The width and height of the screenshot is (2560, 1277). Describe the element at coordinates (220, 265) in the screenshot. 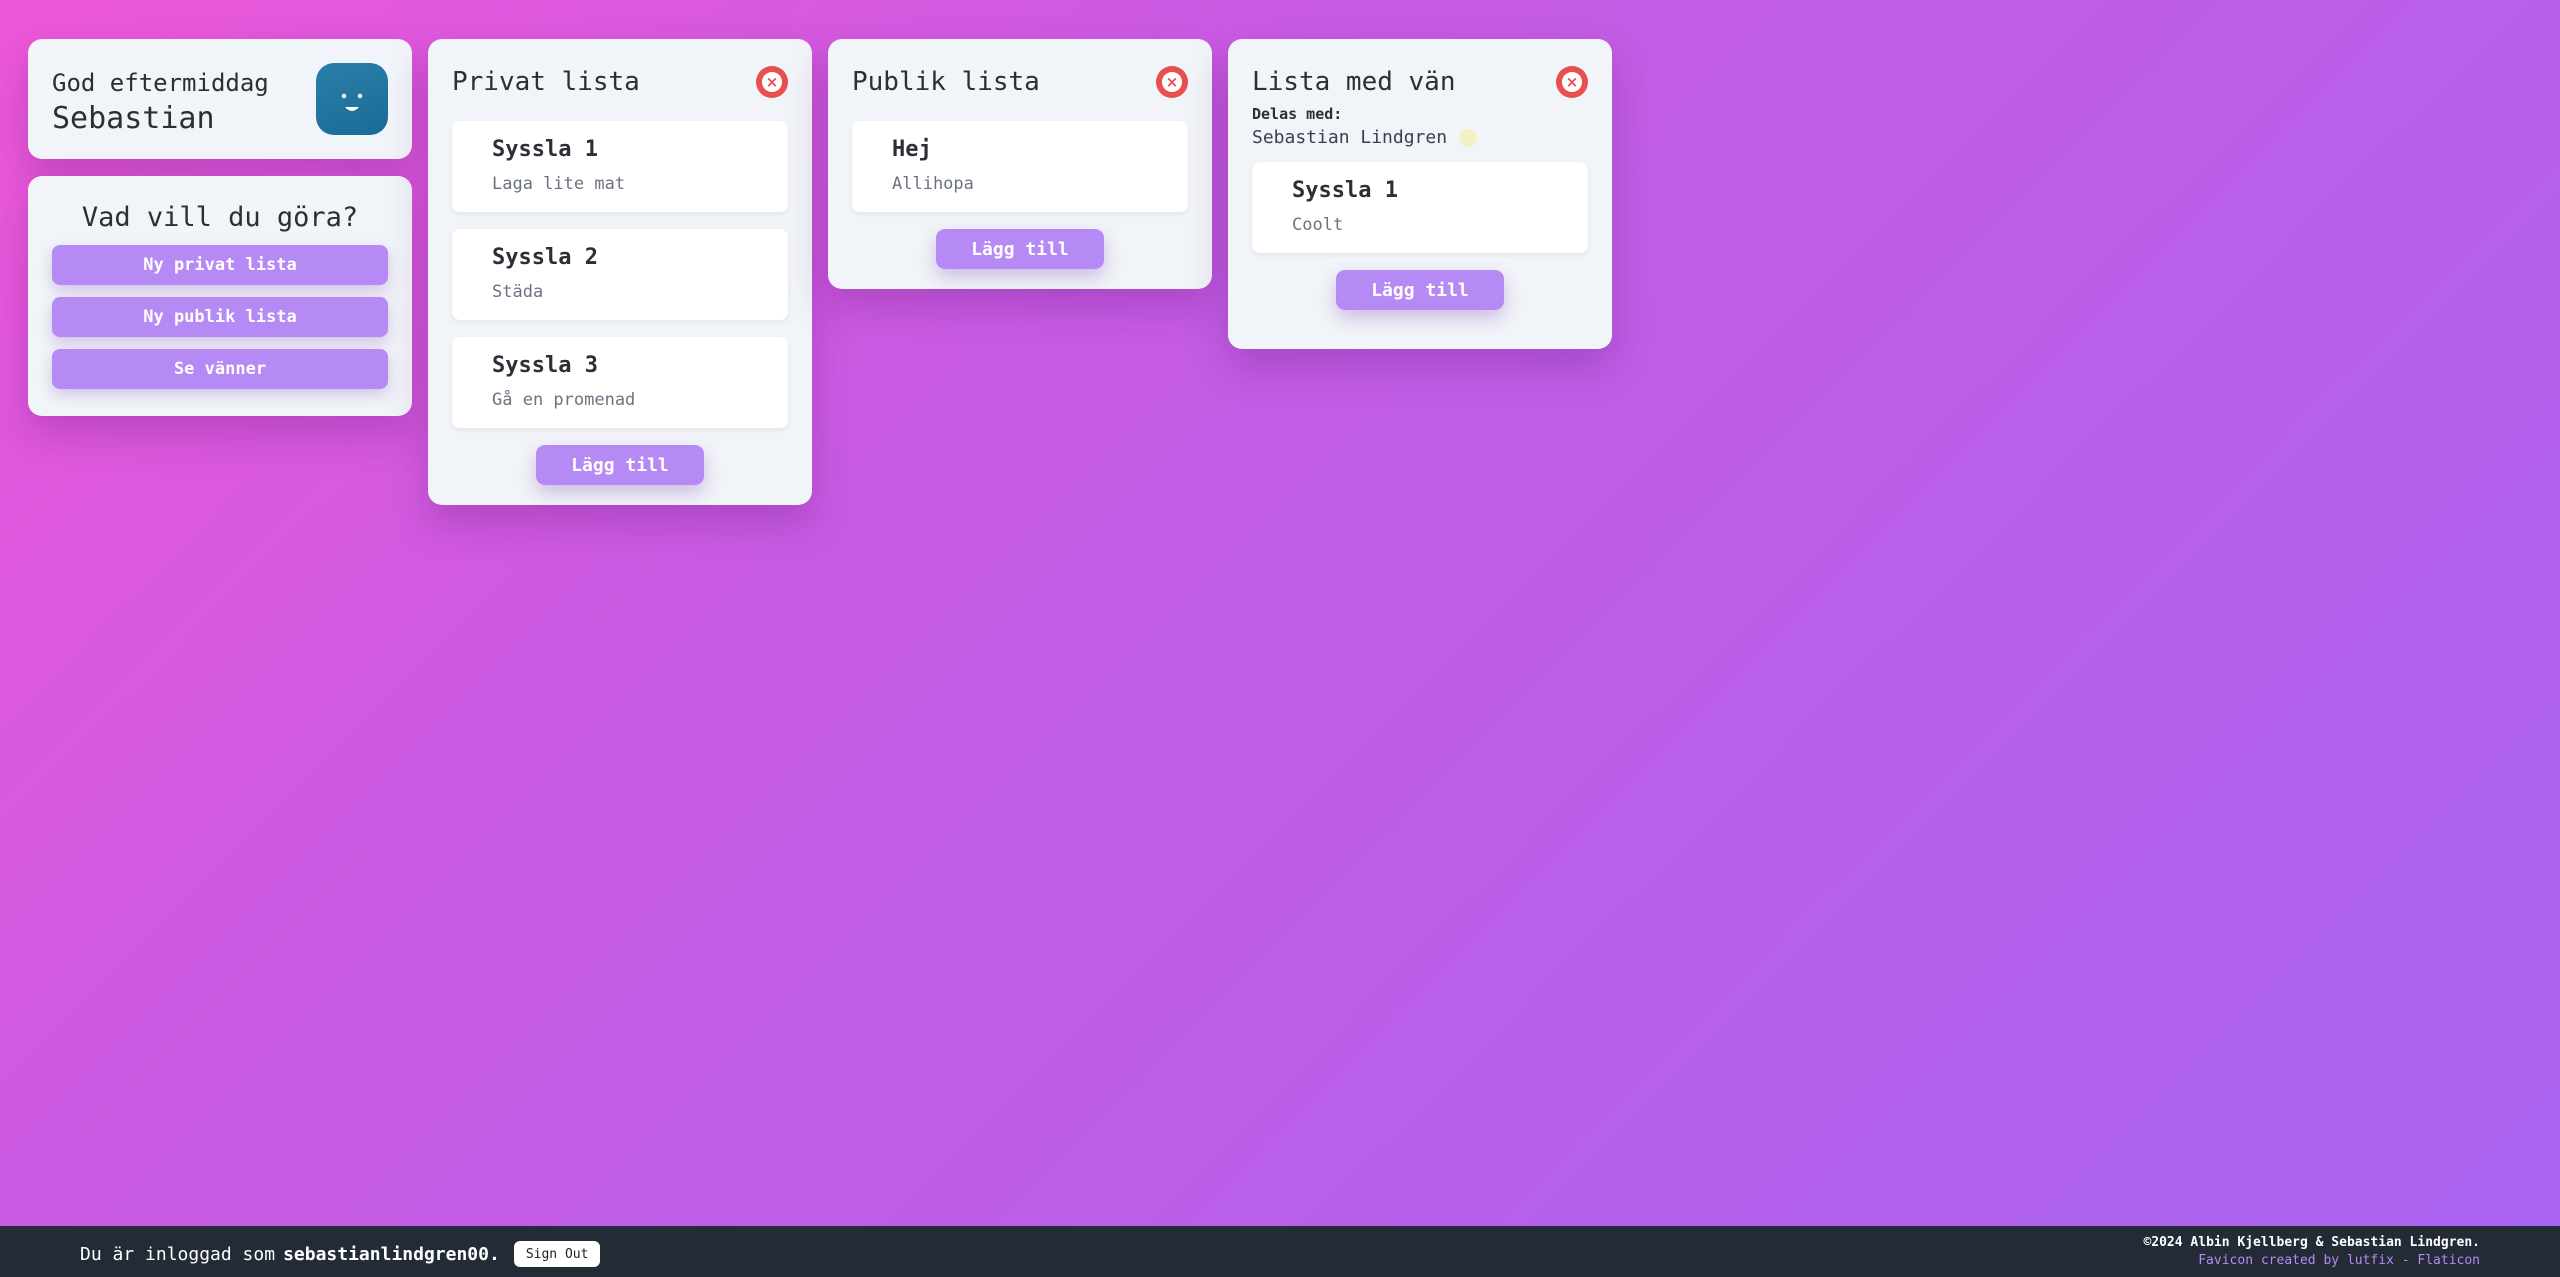

I see `new-private-list-button: Ny privat lista` at that location.